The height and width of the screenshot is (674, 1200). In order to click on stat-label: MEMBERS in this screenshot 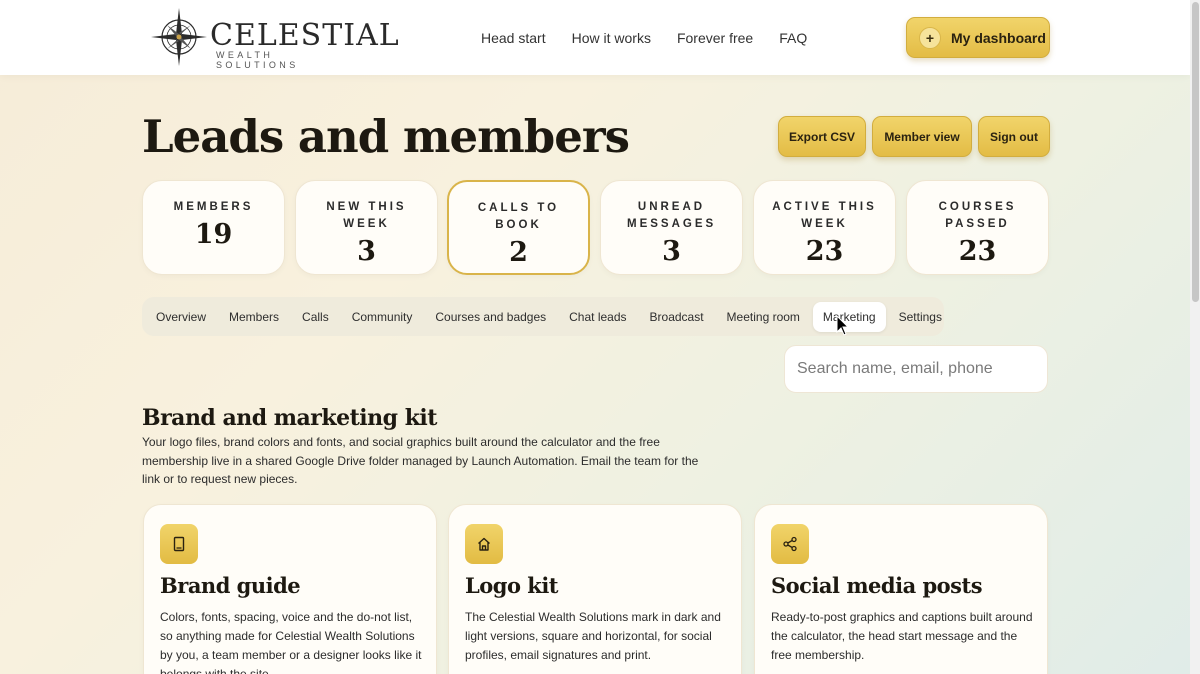, I will do `click(213, 207)`.